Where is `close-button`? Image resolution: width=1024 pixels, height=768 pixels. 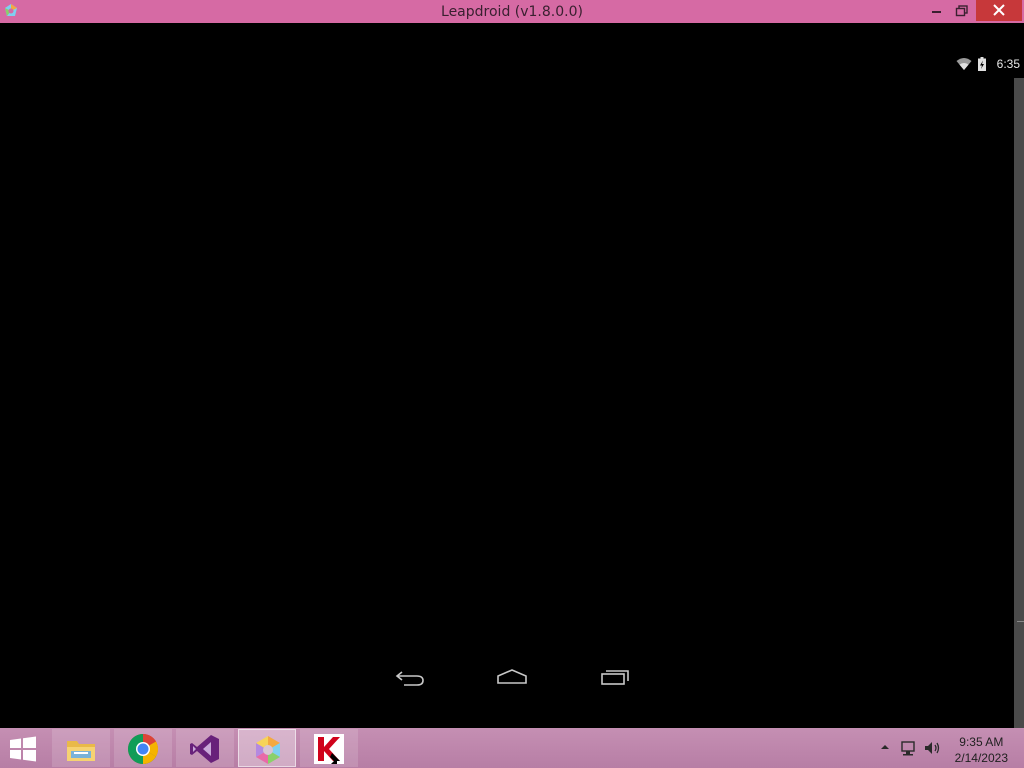
close-button is located at coordinates (999, 10).